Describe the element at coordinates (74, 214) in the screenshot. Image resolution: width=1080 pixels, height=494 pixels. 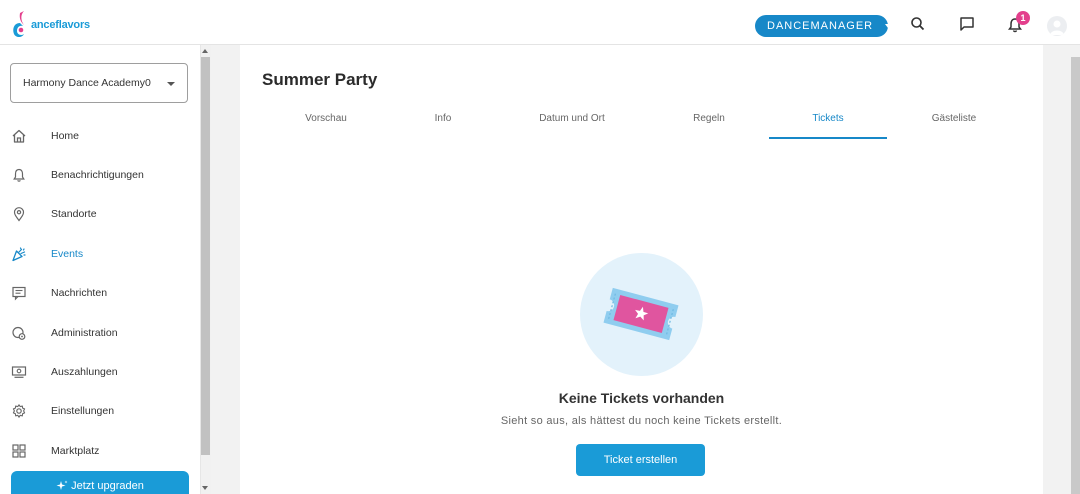
I see `sidebar-item-label: Standorte` at that location.